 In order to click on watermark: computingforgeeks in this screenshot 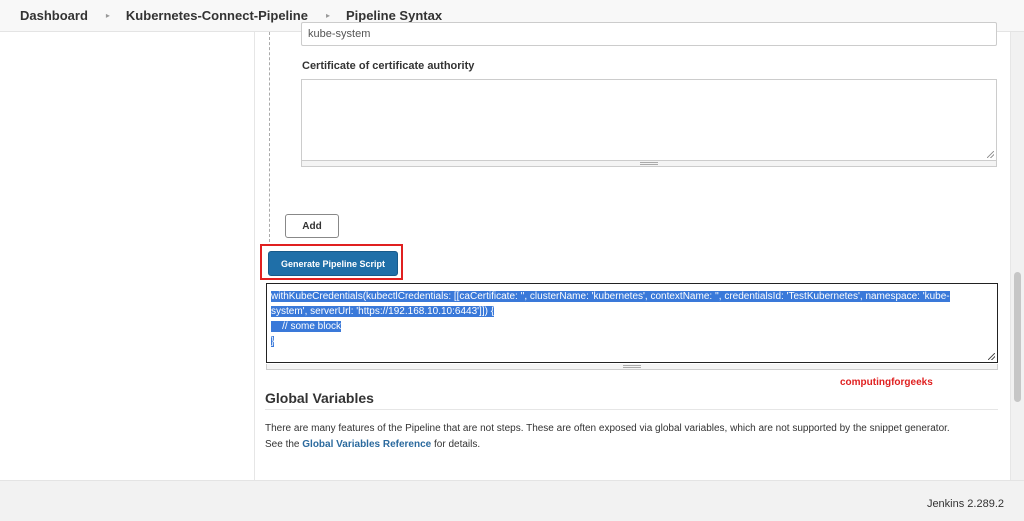, I will do `click(886, 382)`.